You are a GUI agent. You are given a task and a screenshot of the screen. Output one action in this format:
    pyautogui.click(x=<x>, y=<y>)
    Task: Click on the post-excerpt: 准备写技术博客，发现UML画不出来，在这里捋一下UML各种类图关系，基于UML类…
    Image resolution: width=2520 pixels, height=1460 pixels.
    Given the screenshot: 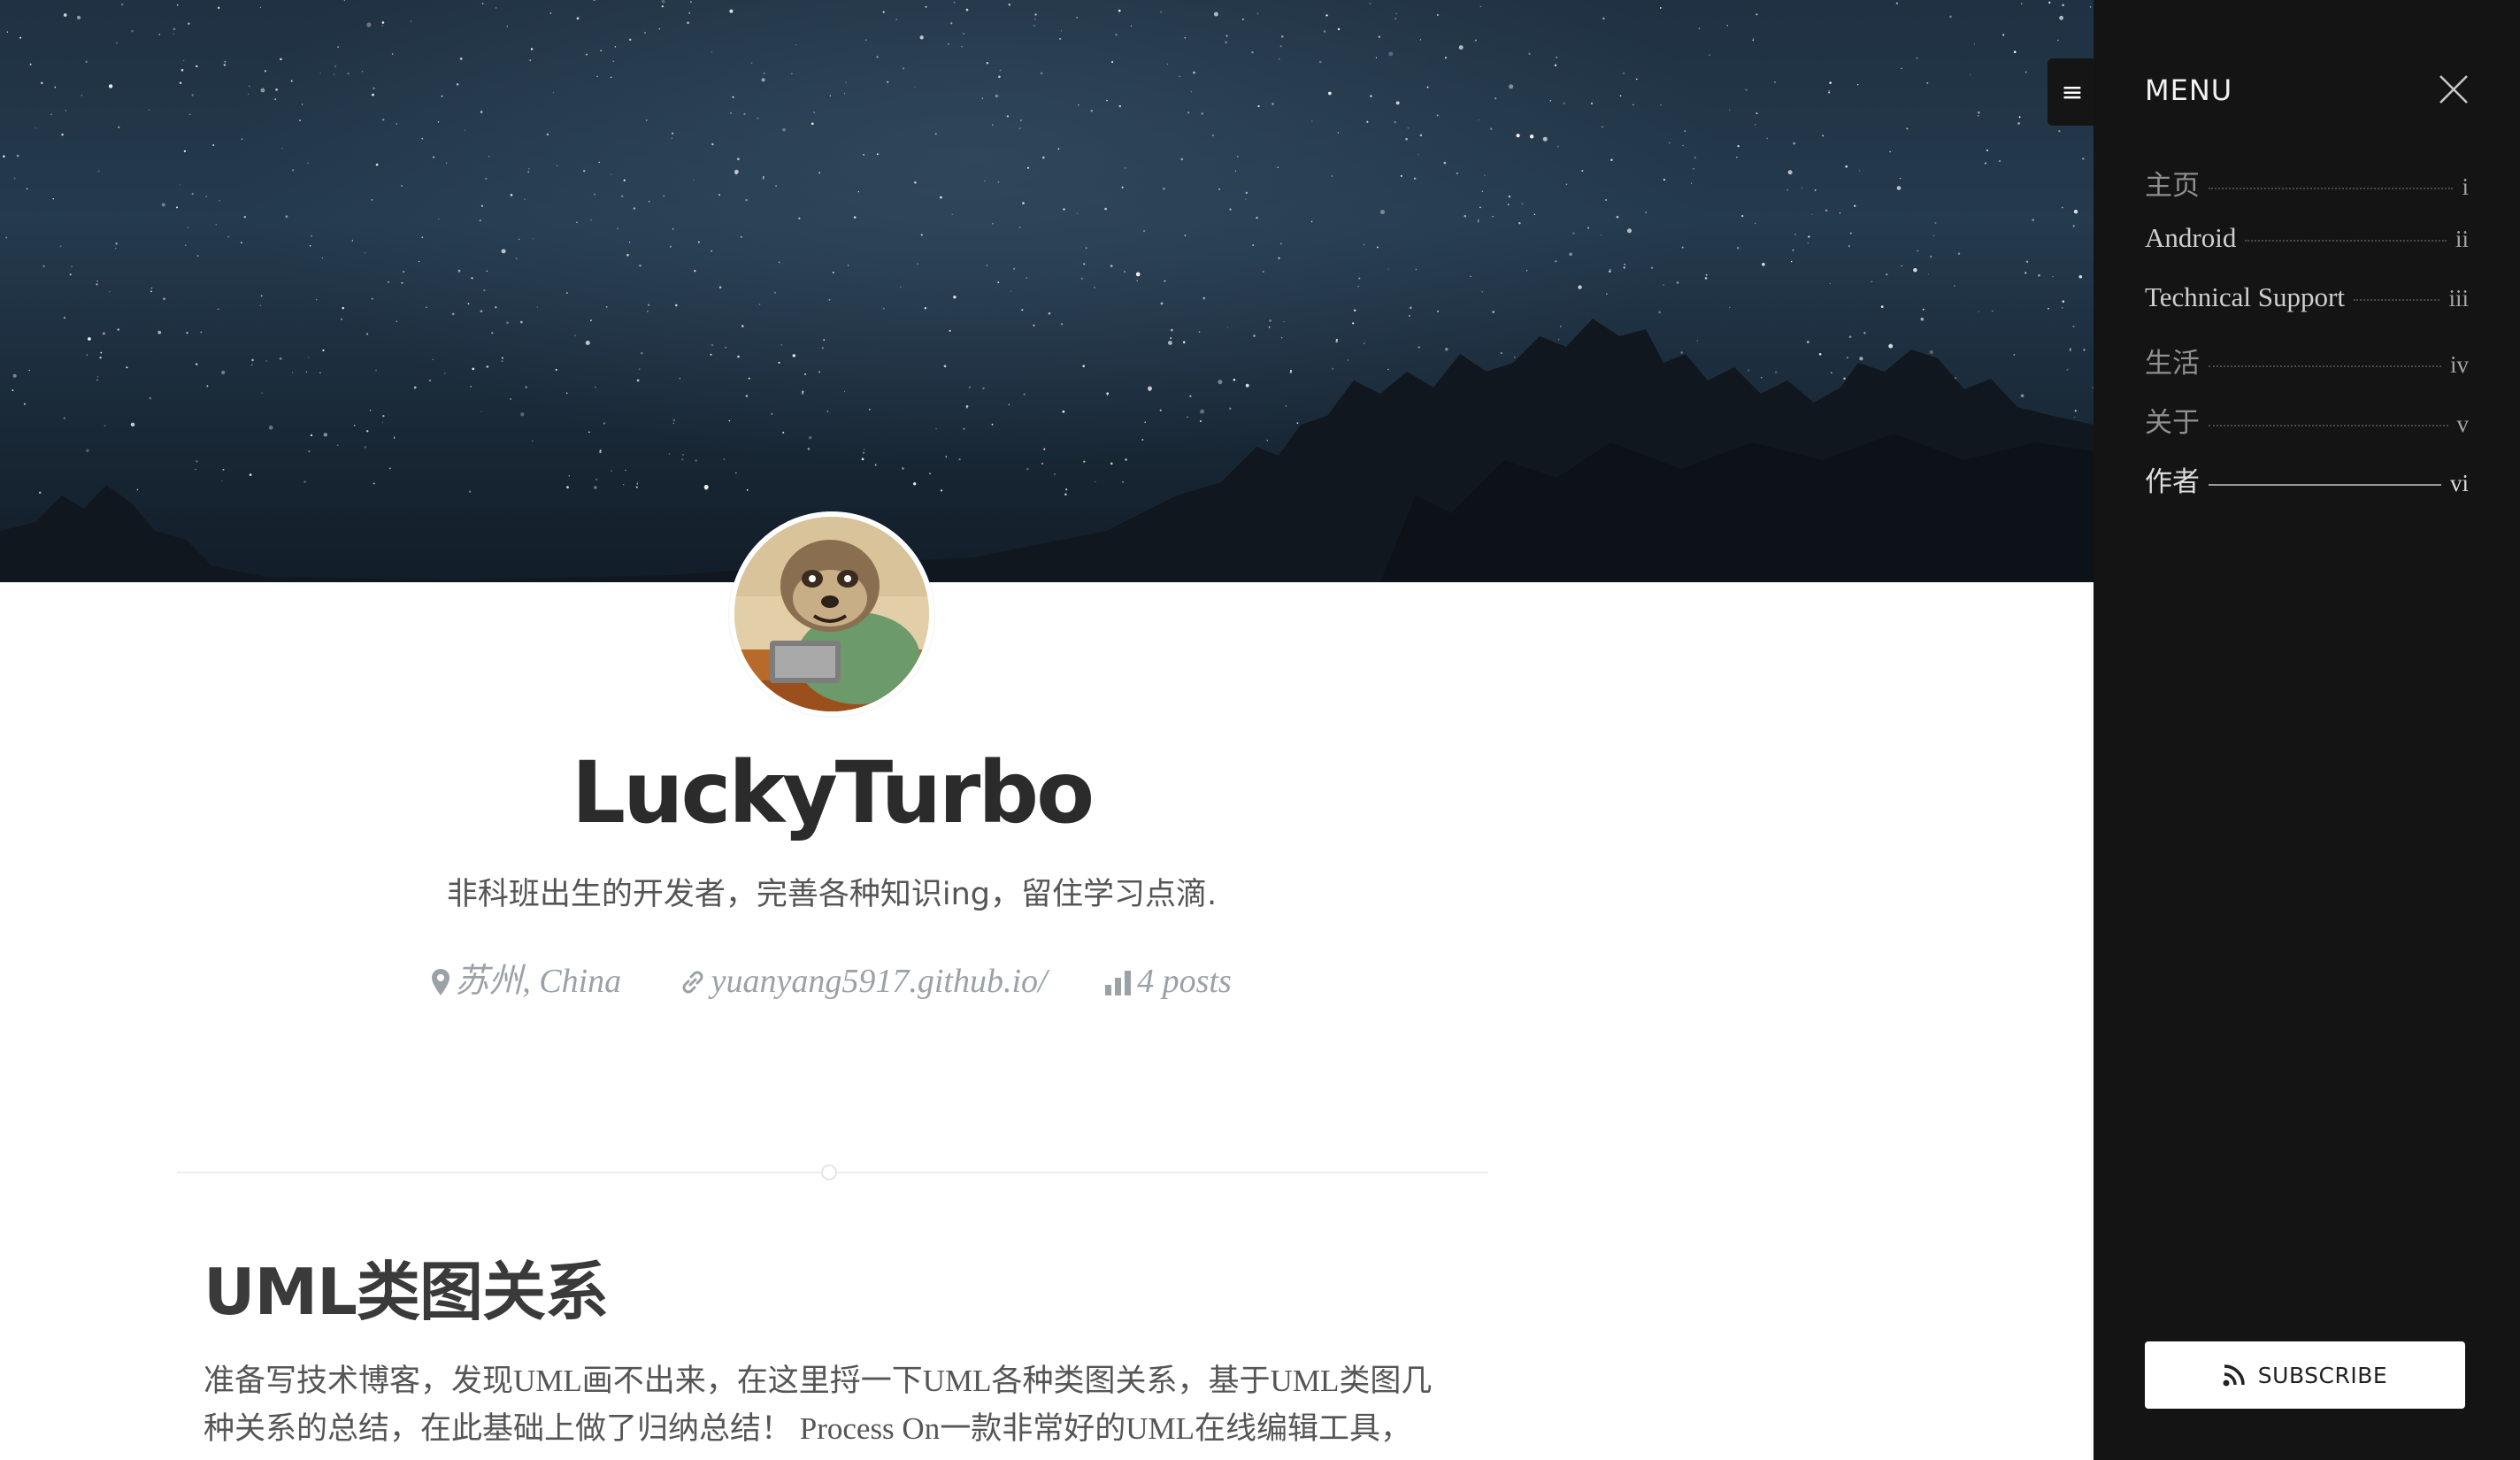 What is the action you would take?
    pyautogui.click(x=818, y=1412)
    